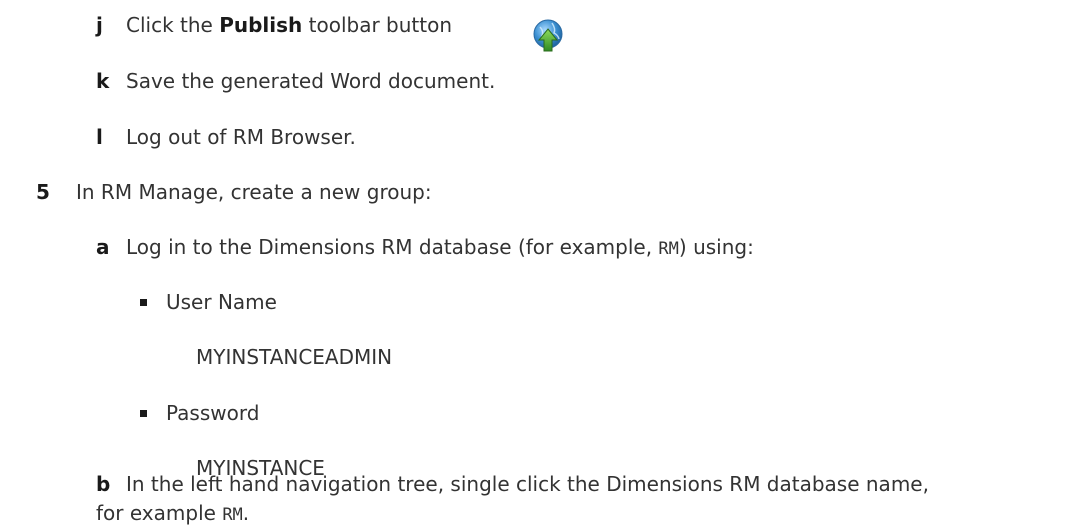 This screenshot has height=529, width=1080. Describe the element at coordinates (311, 81) in the screenshot. I see `step-k-text: Save the generated Word document.` at that location.